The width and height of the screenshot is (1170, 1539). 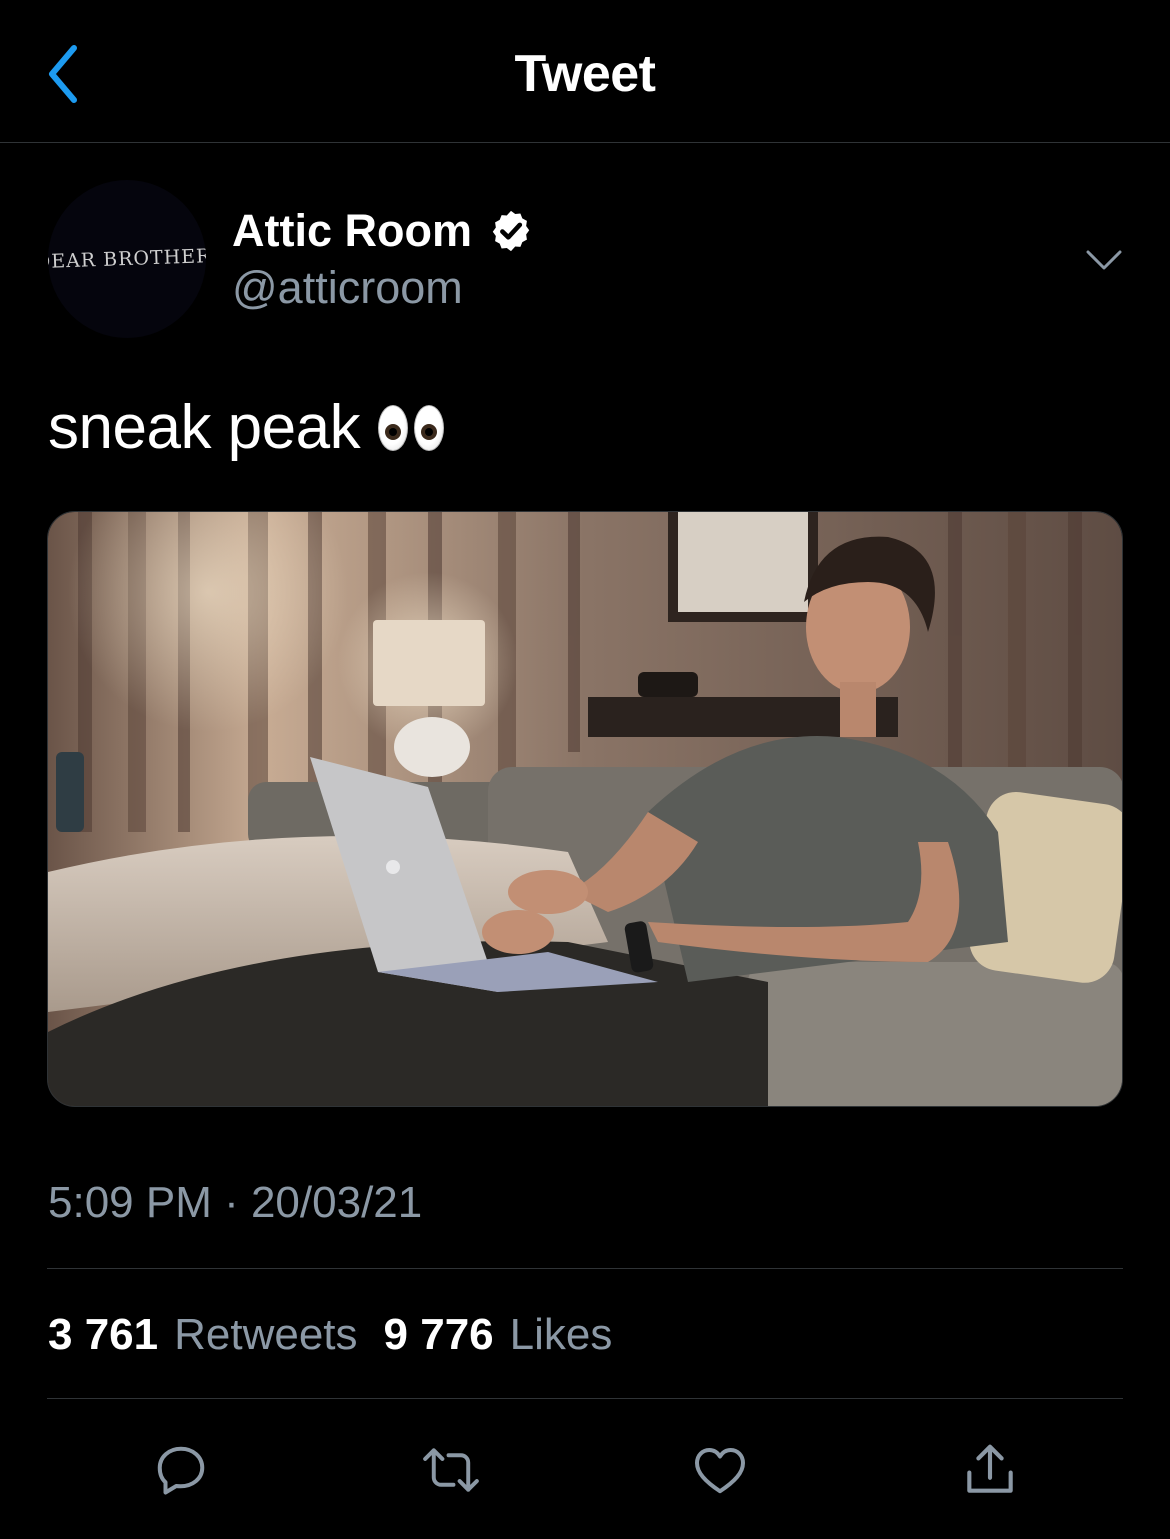 I want to click on reply-icon, so click(x=181, y=1470).